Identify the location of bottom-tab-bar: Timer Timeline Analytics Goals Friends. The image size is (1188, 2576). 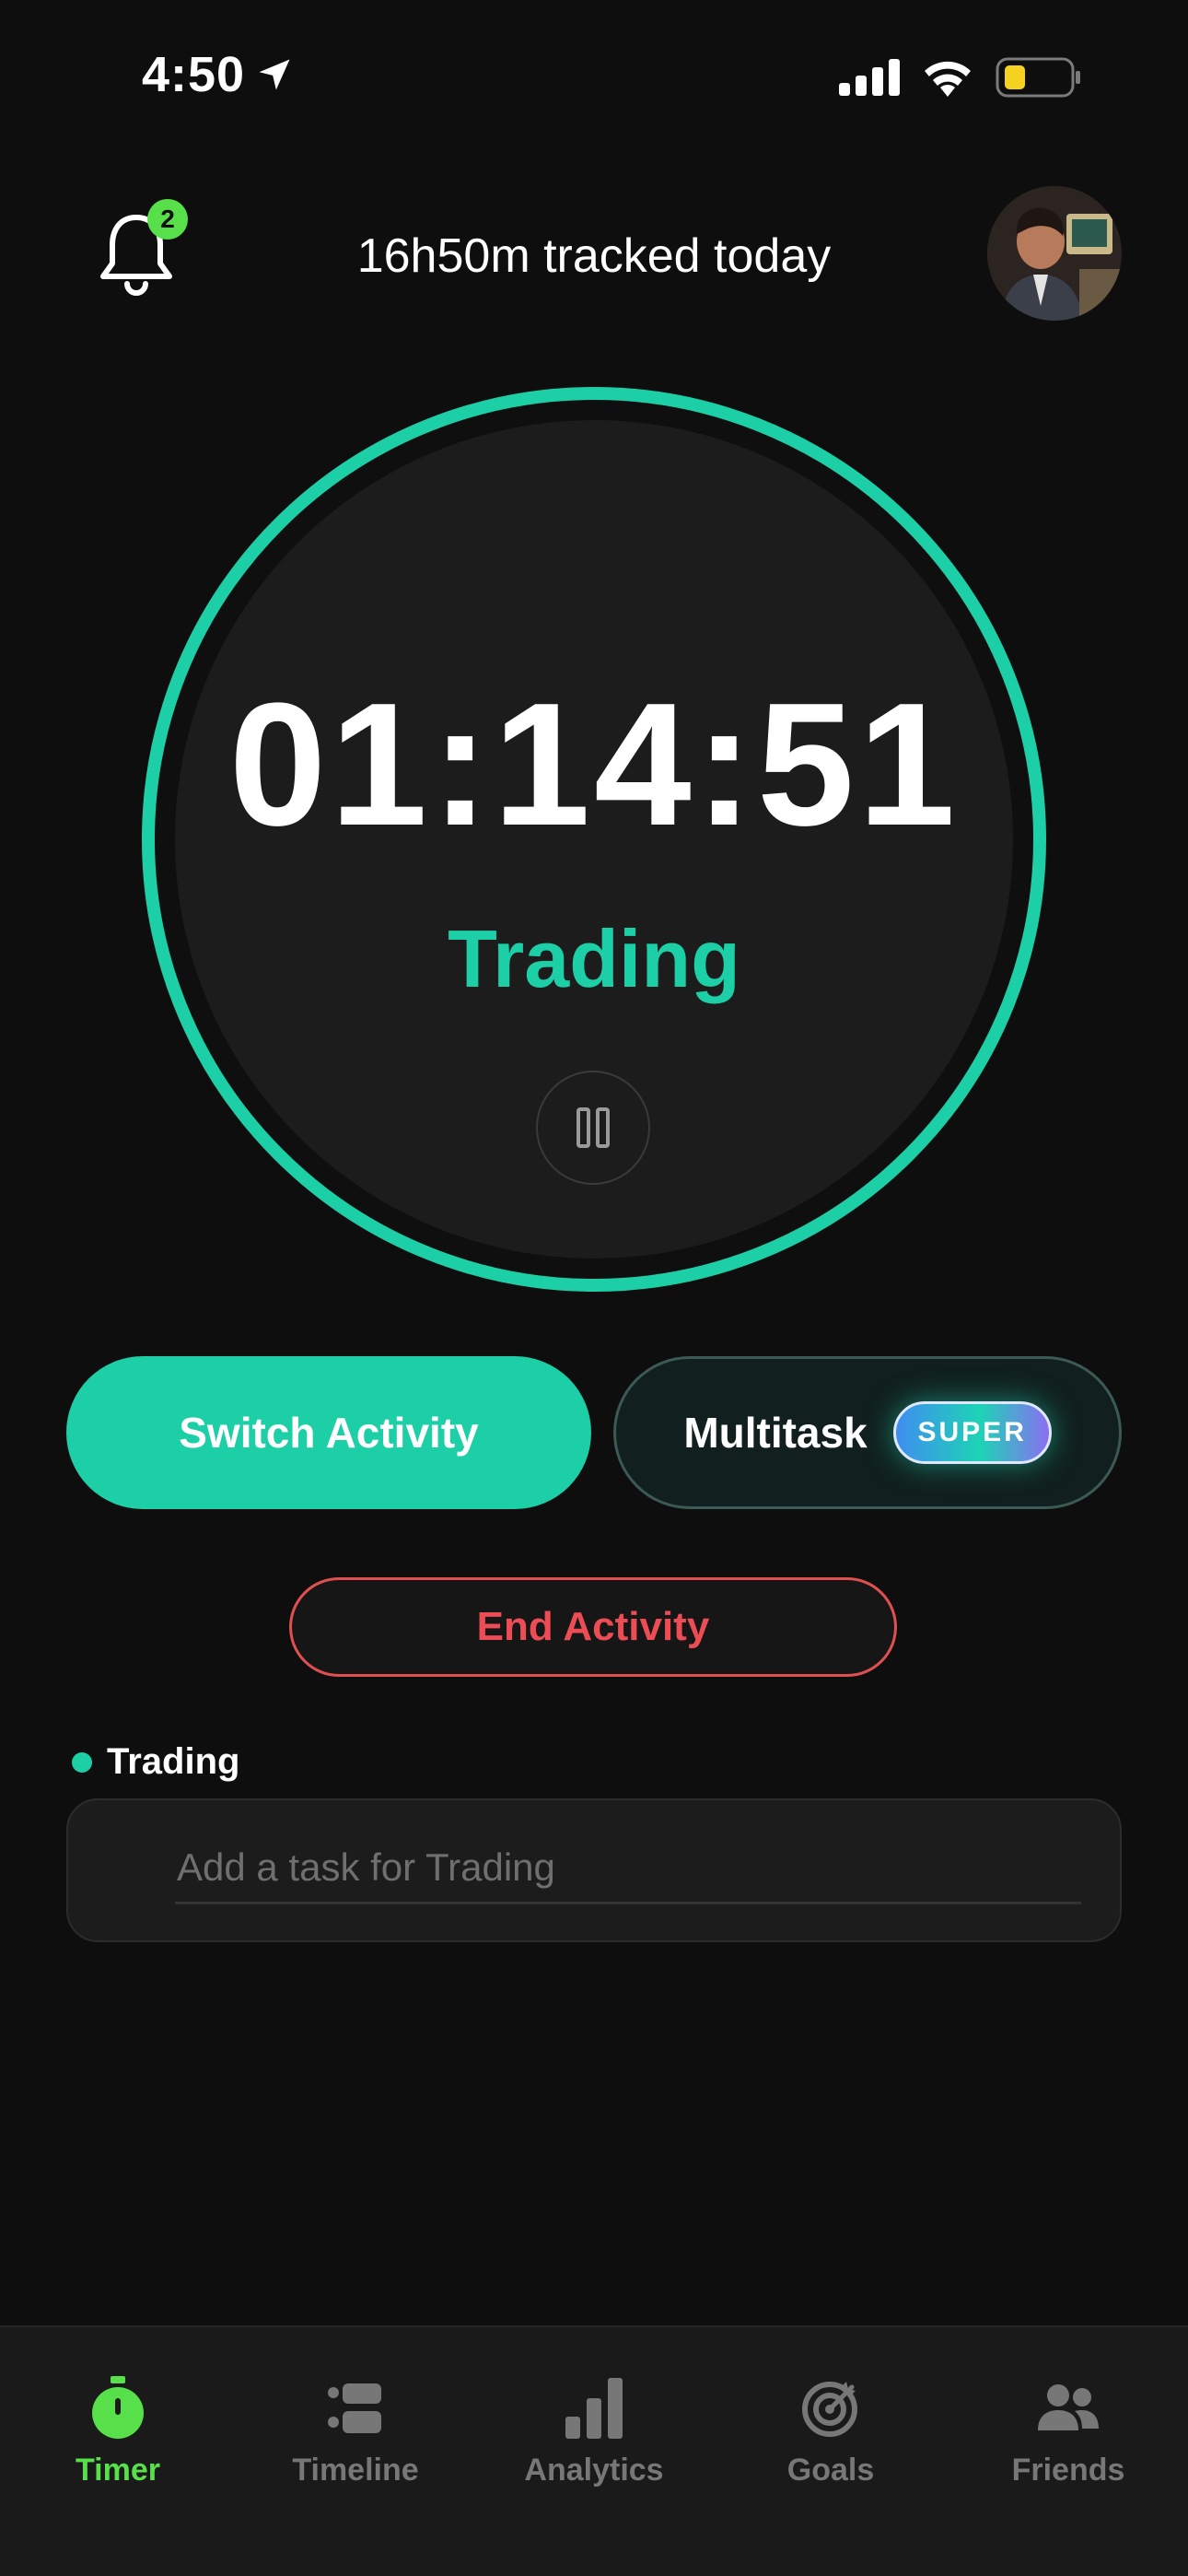
(594, 2450).